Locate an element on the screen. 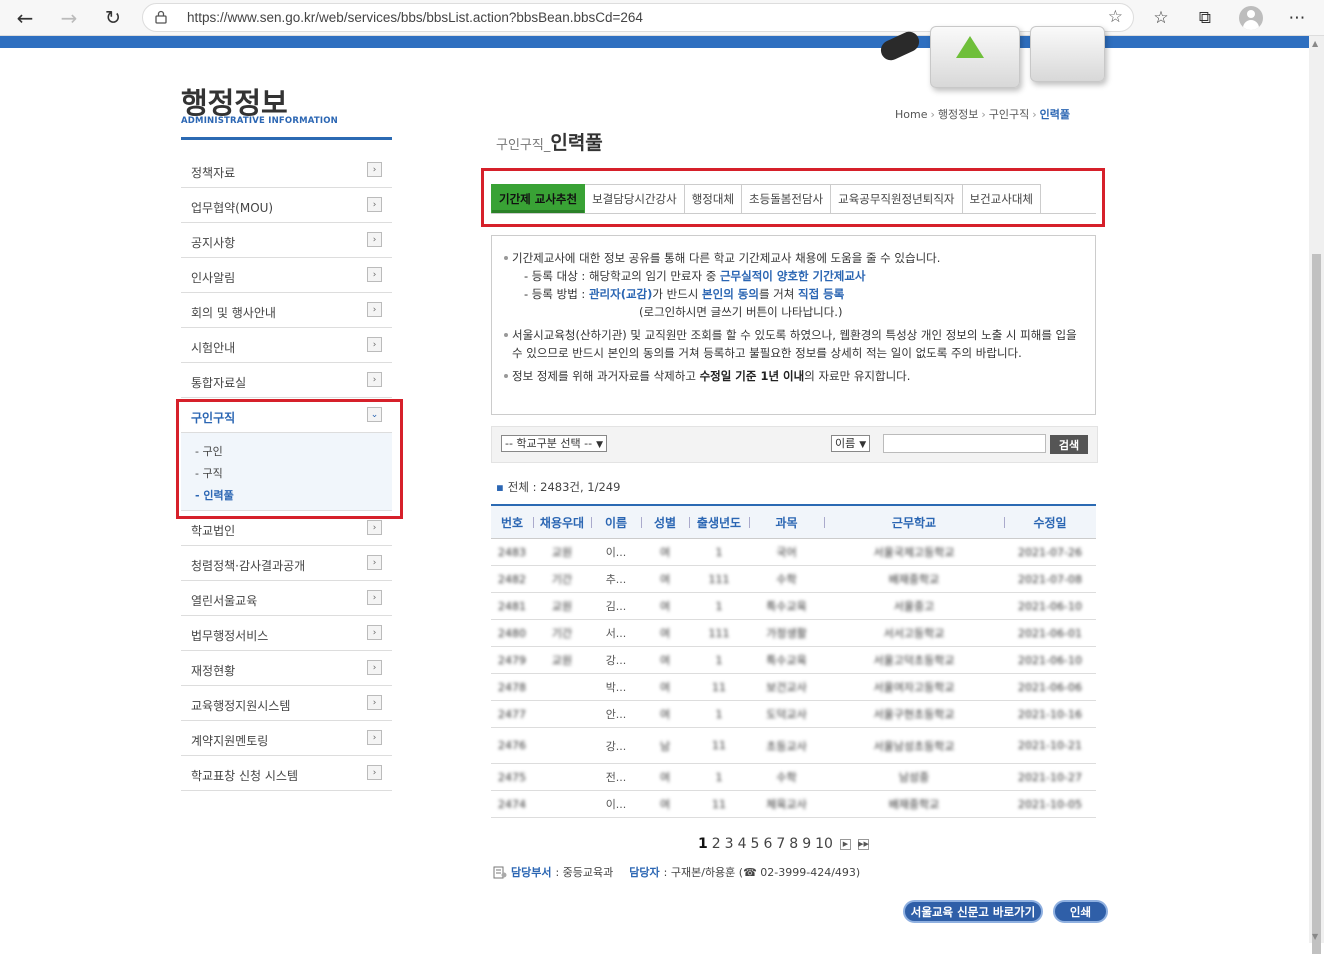  page-link: 6 is located at coordinates (767, 844).